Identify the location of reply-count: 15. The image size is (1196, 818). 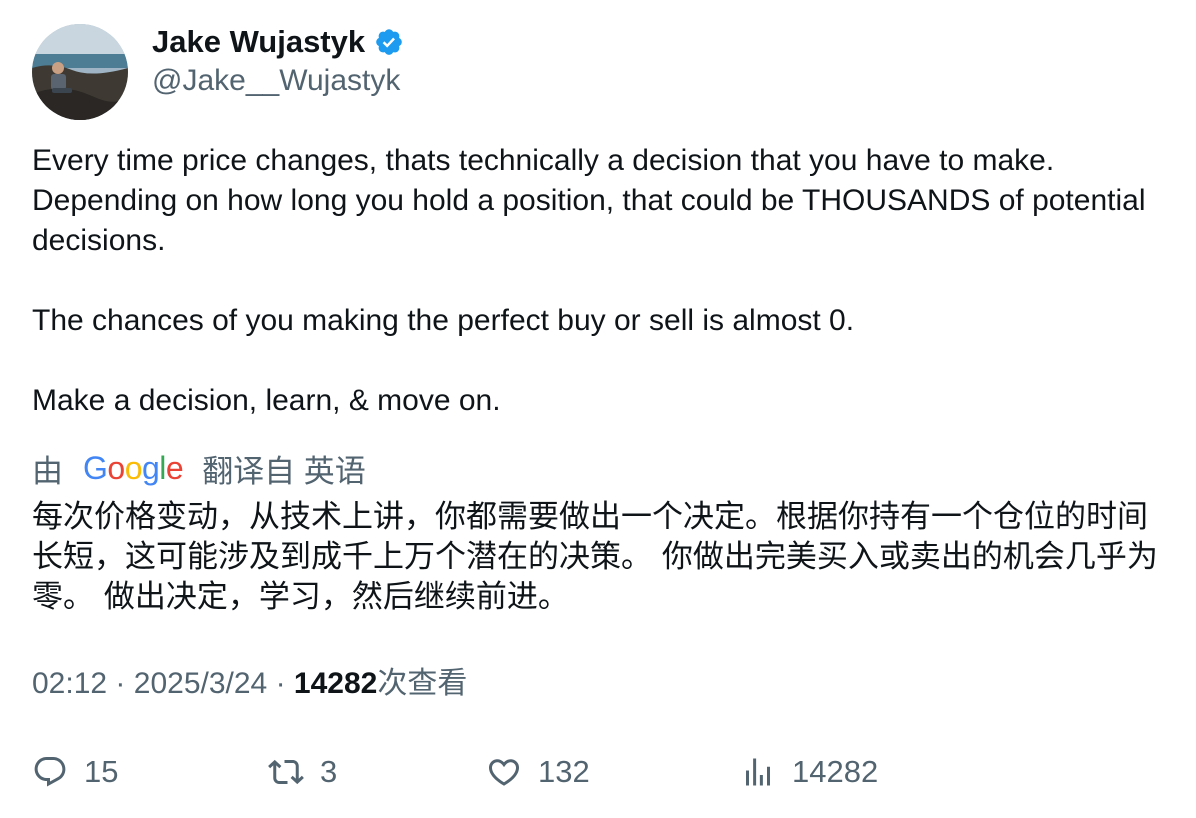
(101, 771).